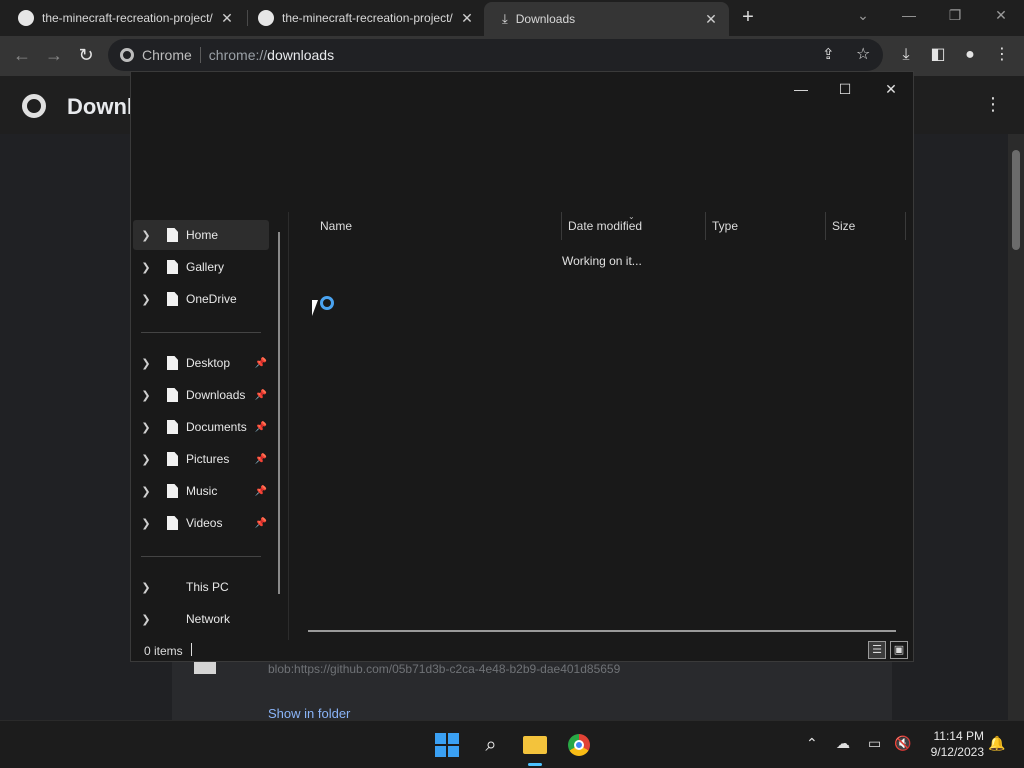  What do you see at coordinates (327, 303) in the screenshot?
I see `loading-spinner-icon` at bounding box center [327, 303].